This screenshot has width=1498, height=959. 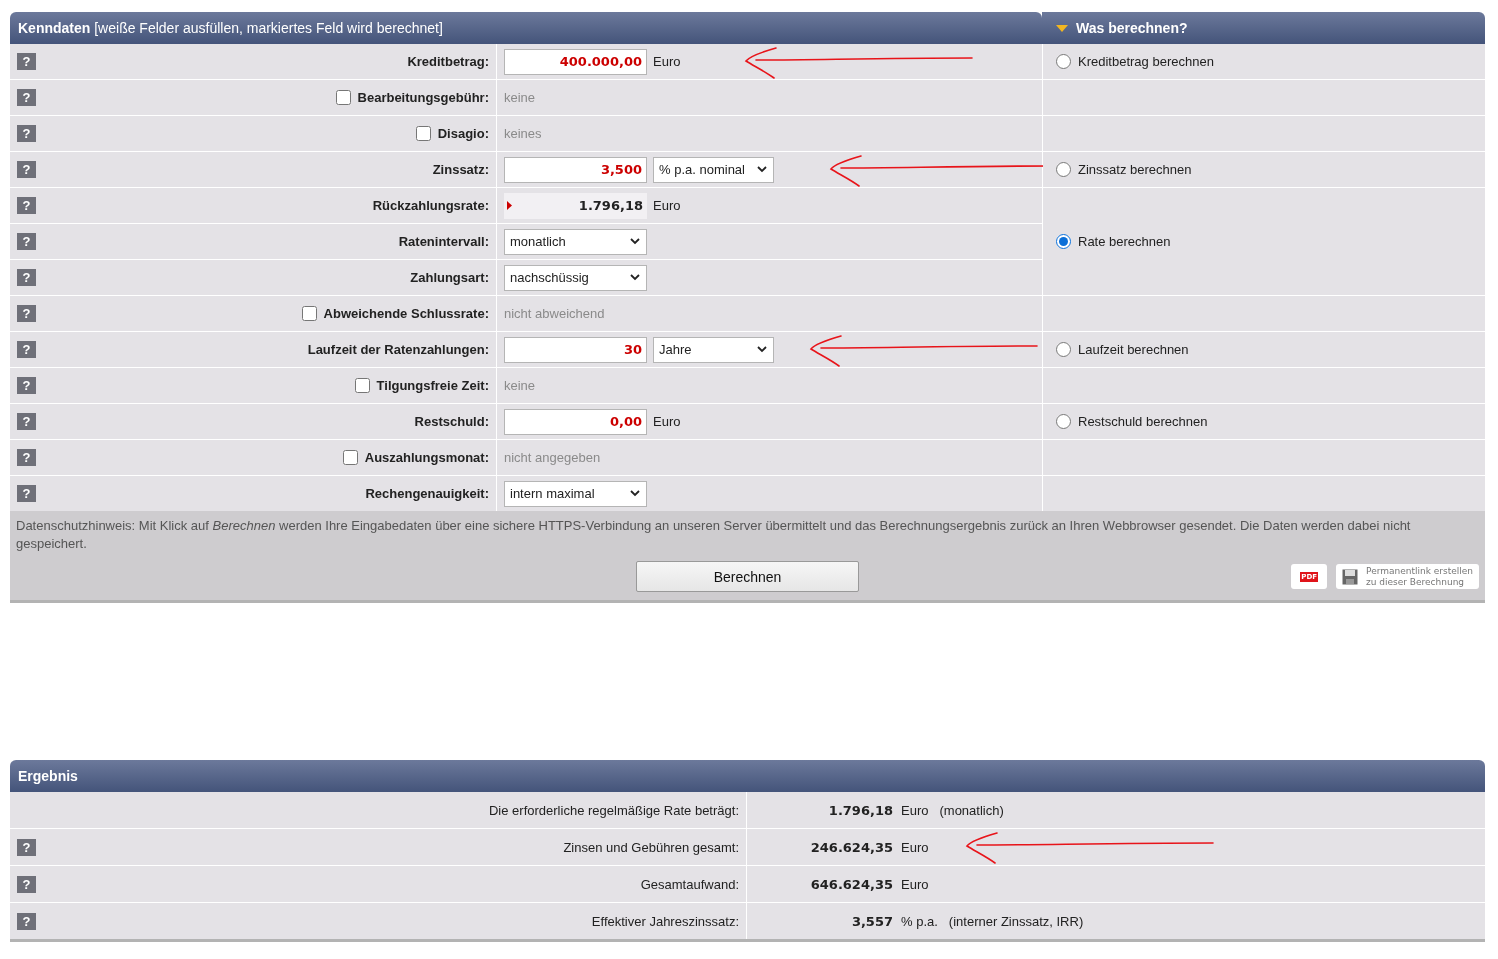 What do you see at coordinates (406, 313) in the screenshot?
I see `field-label: Abweichende Schlussrate:` at bounding box center [406, 313].